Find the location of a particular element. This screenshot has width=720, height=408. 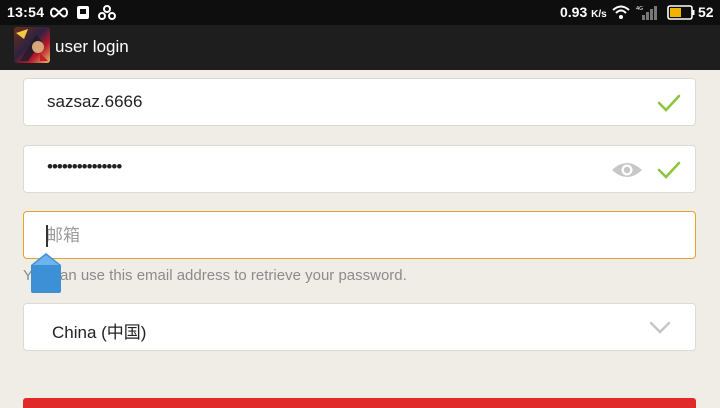

show-password-eye-icon is located at coordinates (627, 170).